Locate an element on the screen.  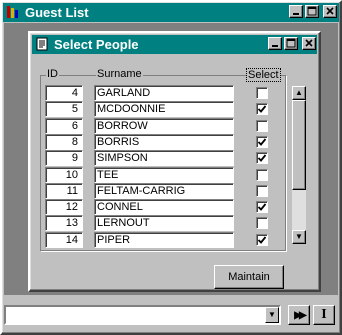
surname-field: MCDOONNIE is located at coordinates (164, 109).